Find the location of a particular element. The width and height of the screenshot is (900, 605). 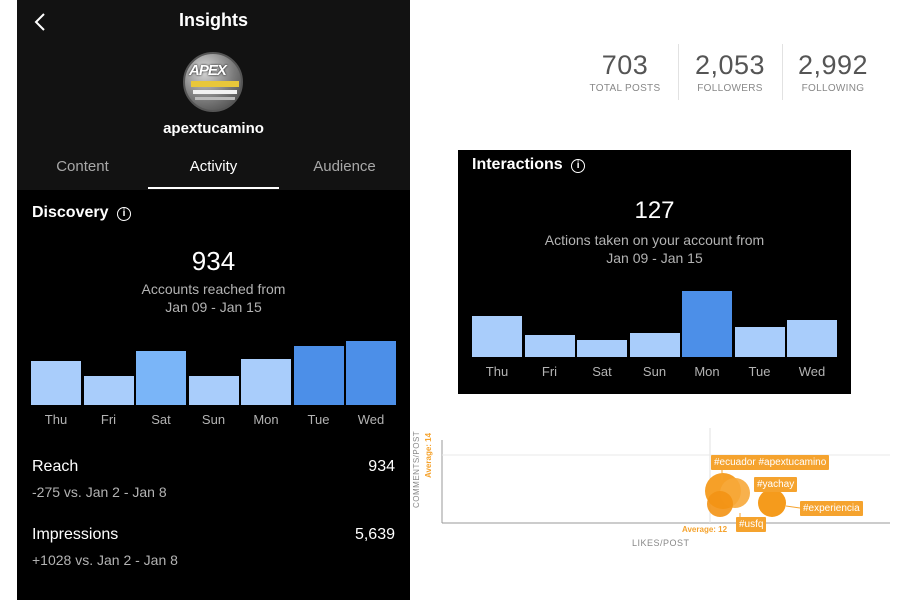

hashtag-label: #apextucamino is located at coordinates (792, 462).